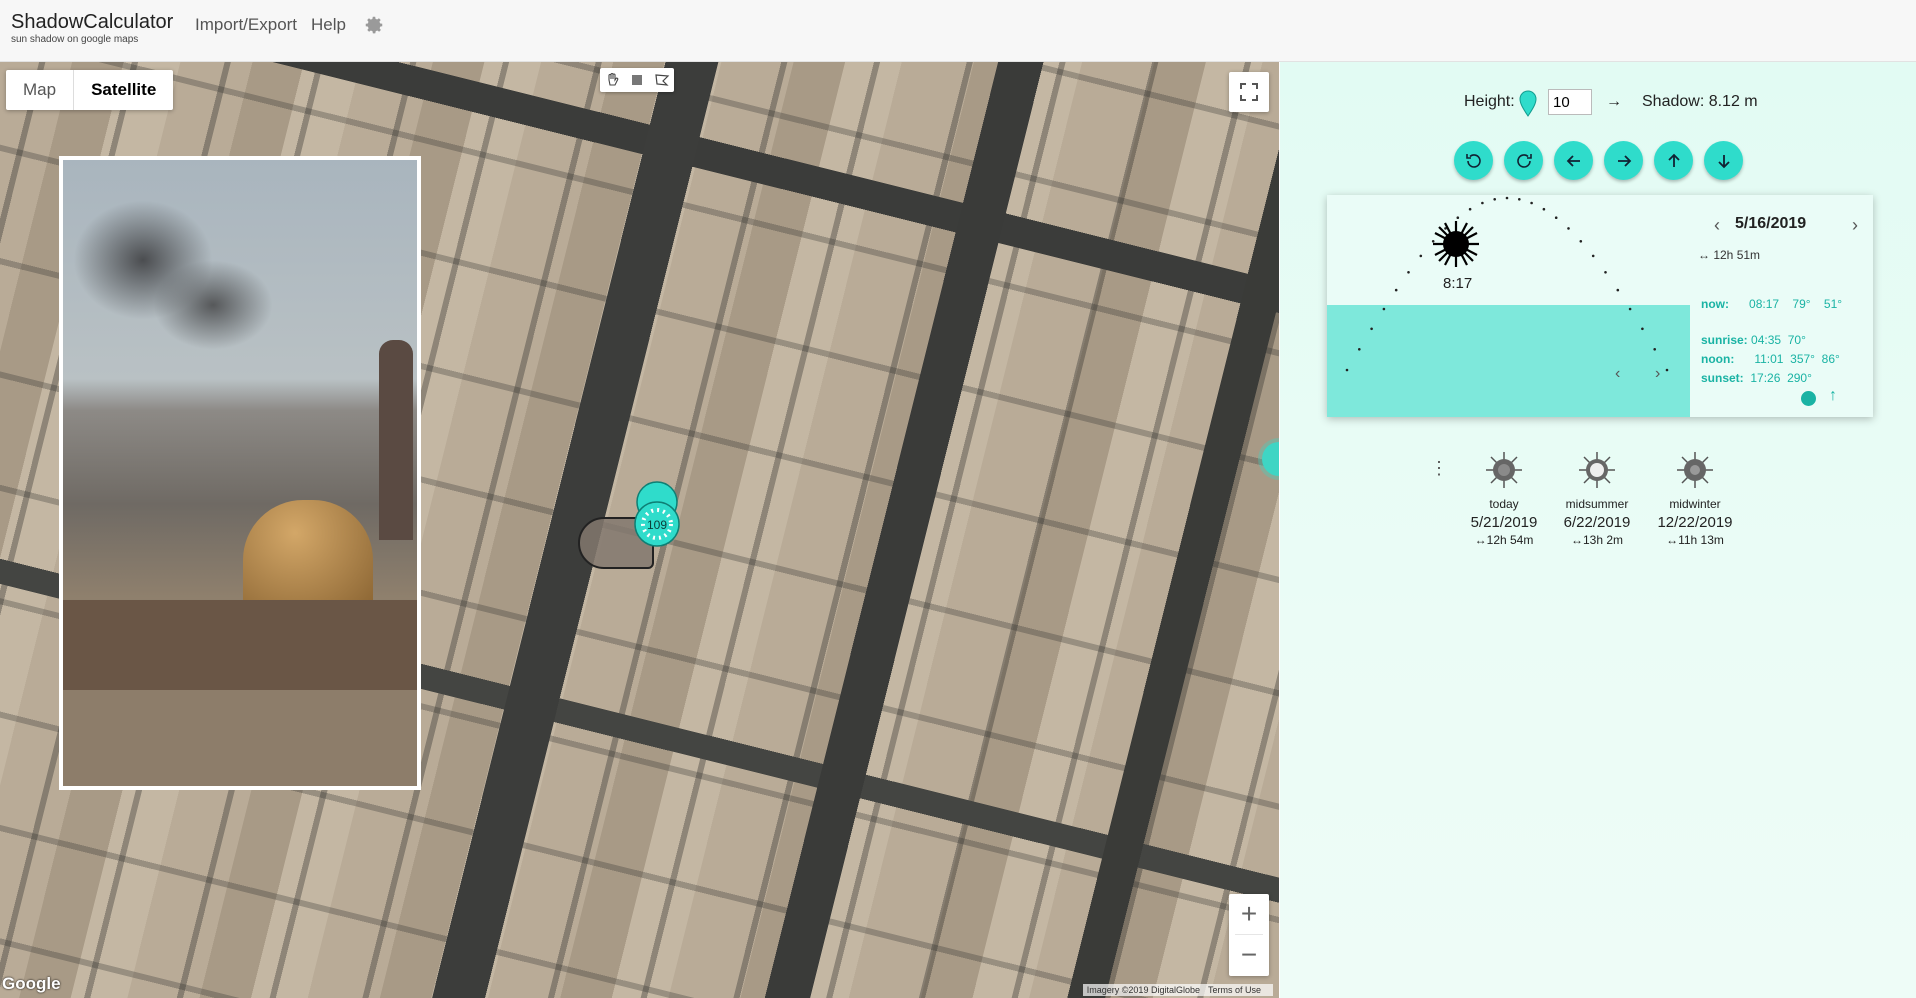  I want to click on move-left-button, so click(1573, 160).